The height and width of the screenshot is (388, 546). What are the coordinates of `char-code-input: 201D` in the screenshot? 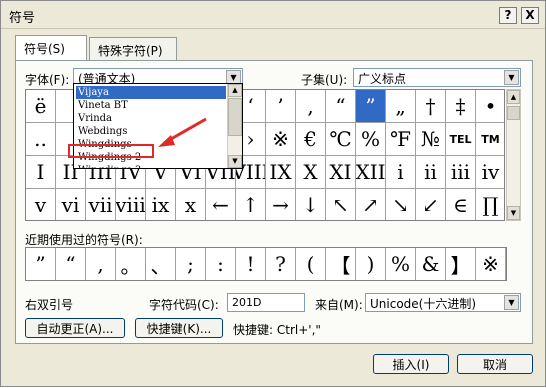 It's located at (266, 302).